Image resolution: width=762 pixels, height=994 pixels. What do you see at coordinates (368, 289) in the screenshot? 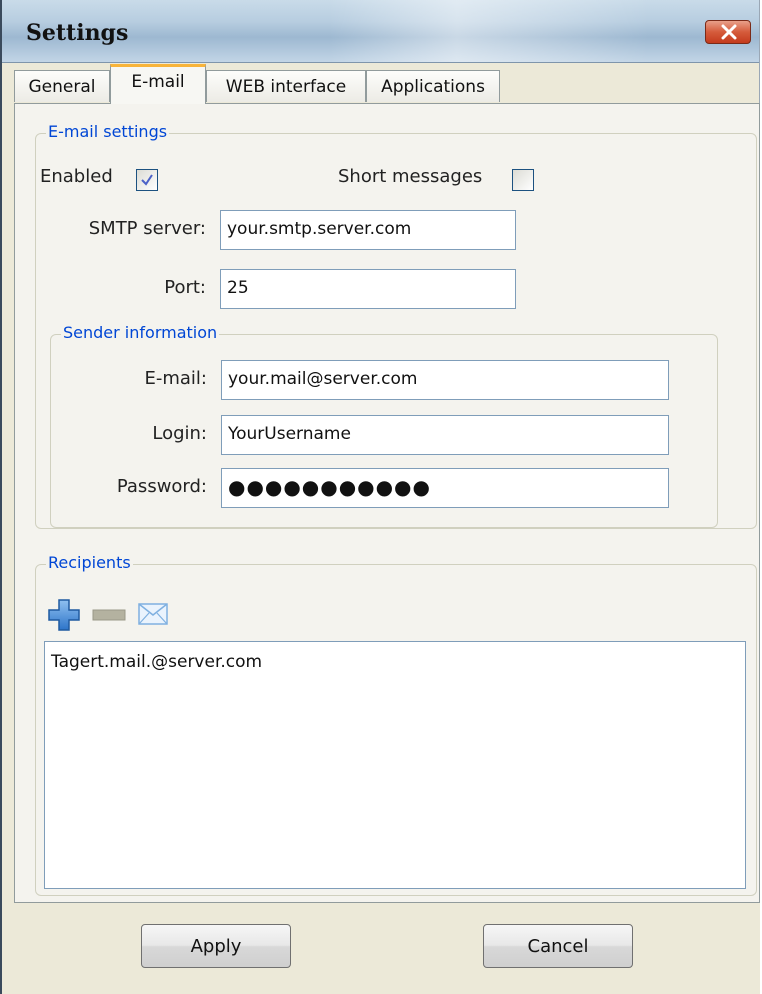
I see `port-input: 25` at bounding box center [368, 289].